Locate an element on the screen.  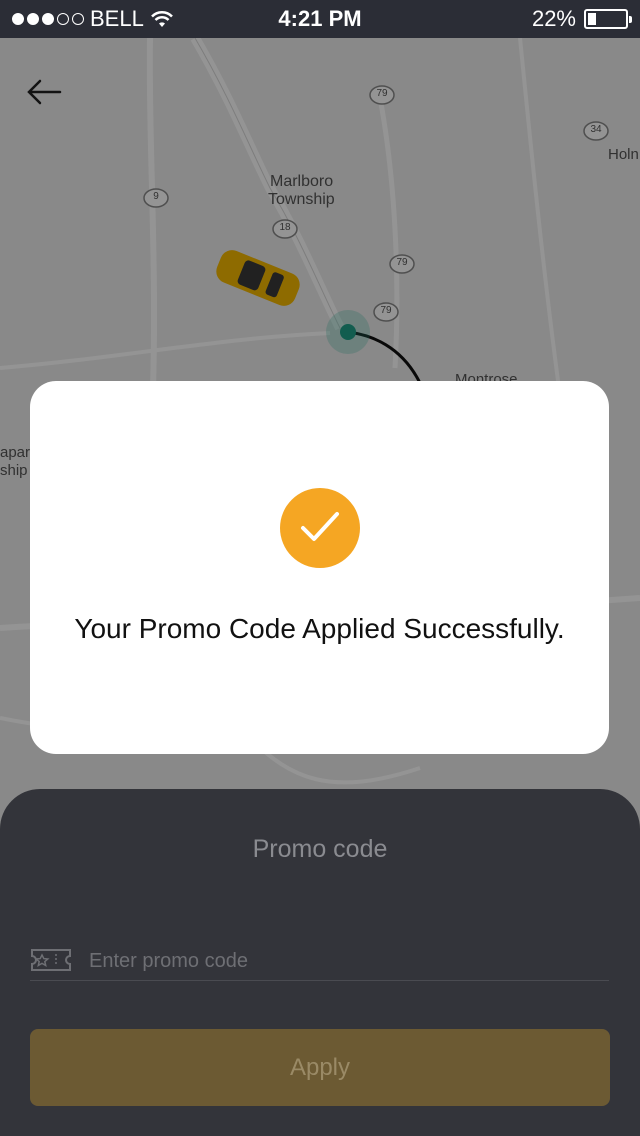
success-badge is located at coordinates (320, 528).